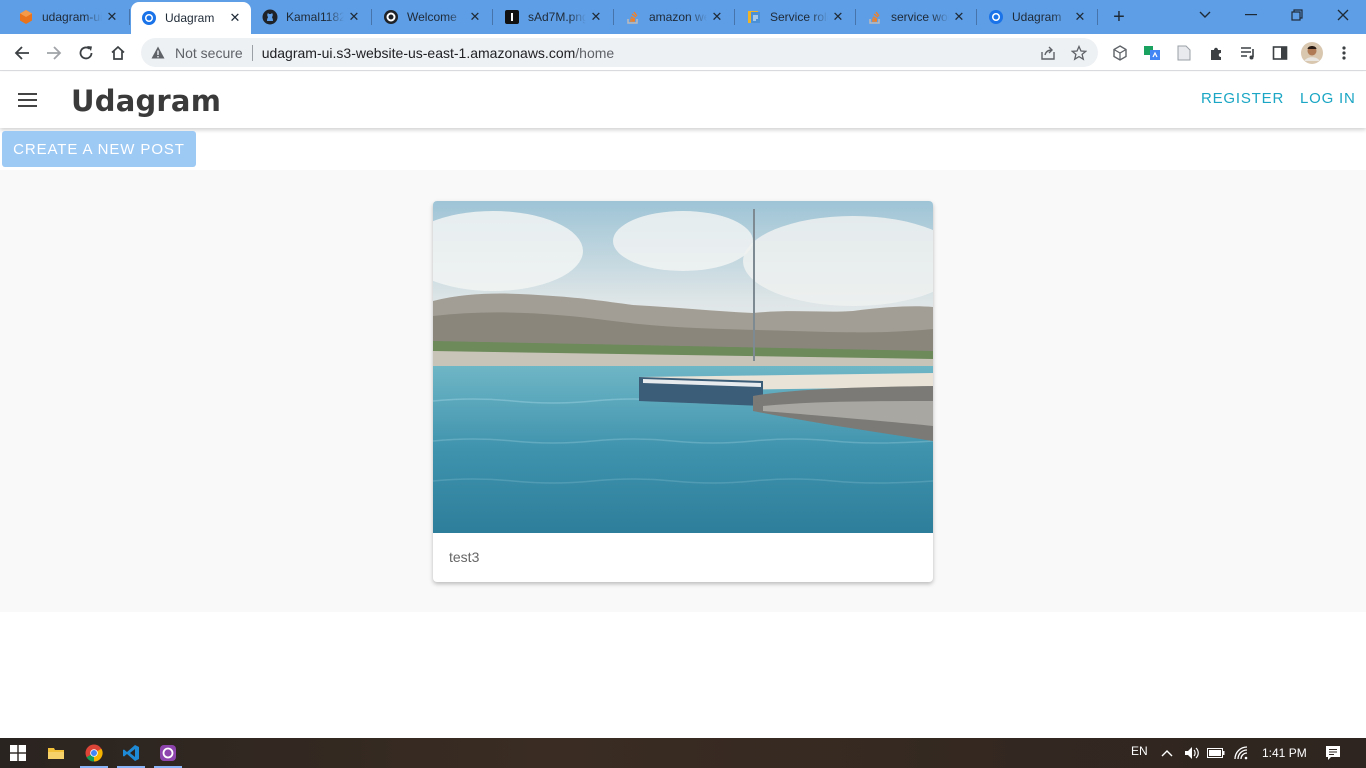 The width and height of the screenshot is (1366, 768). I want to click on extension-cube-button, so click(1120, 53).